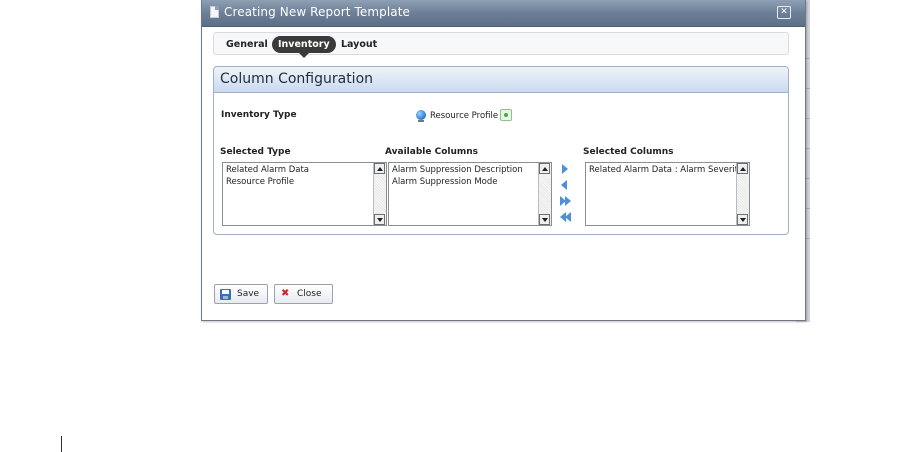 This screenshot has width=900, height=452. What do you see at coordinates (567, 201) in the screenshot?
I see `double-arrow-right-icon` at bounding box center [567, 201].